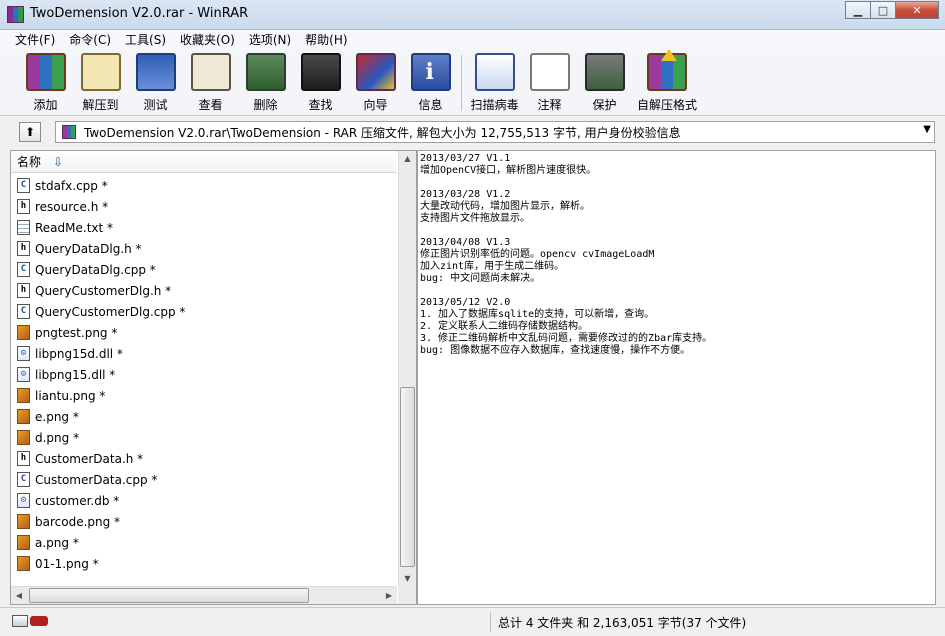 This screenshot has height=636, width=945. What do you see at coordinates (549, 83) in the screenshot?
I see `comment-button: 注释` at bounding box center [549, 83].